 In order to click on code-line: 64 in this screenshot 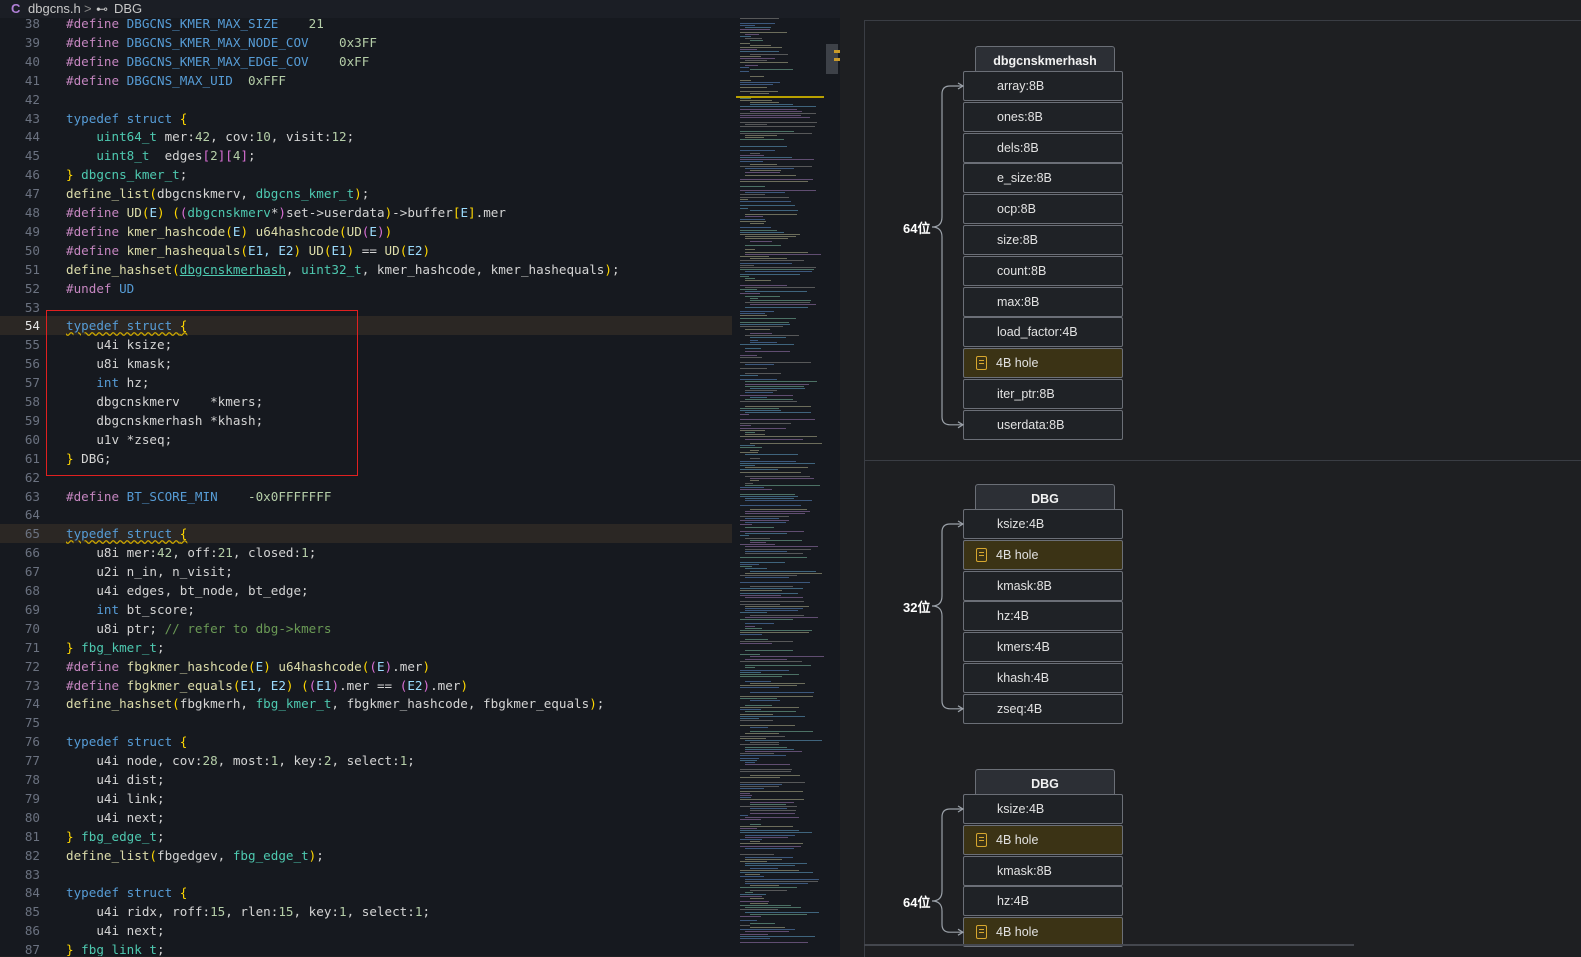, I will do `click(366, 514)`.